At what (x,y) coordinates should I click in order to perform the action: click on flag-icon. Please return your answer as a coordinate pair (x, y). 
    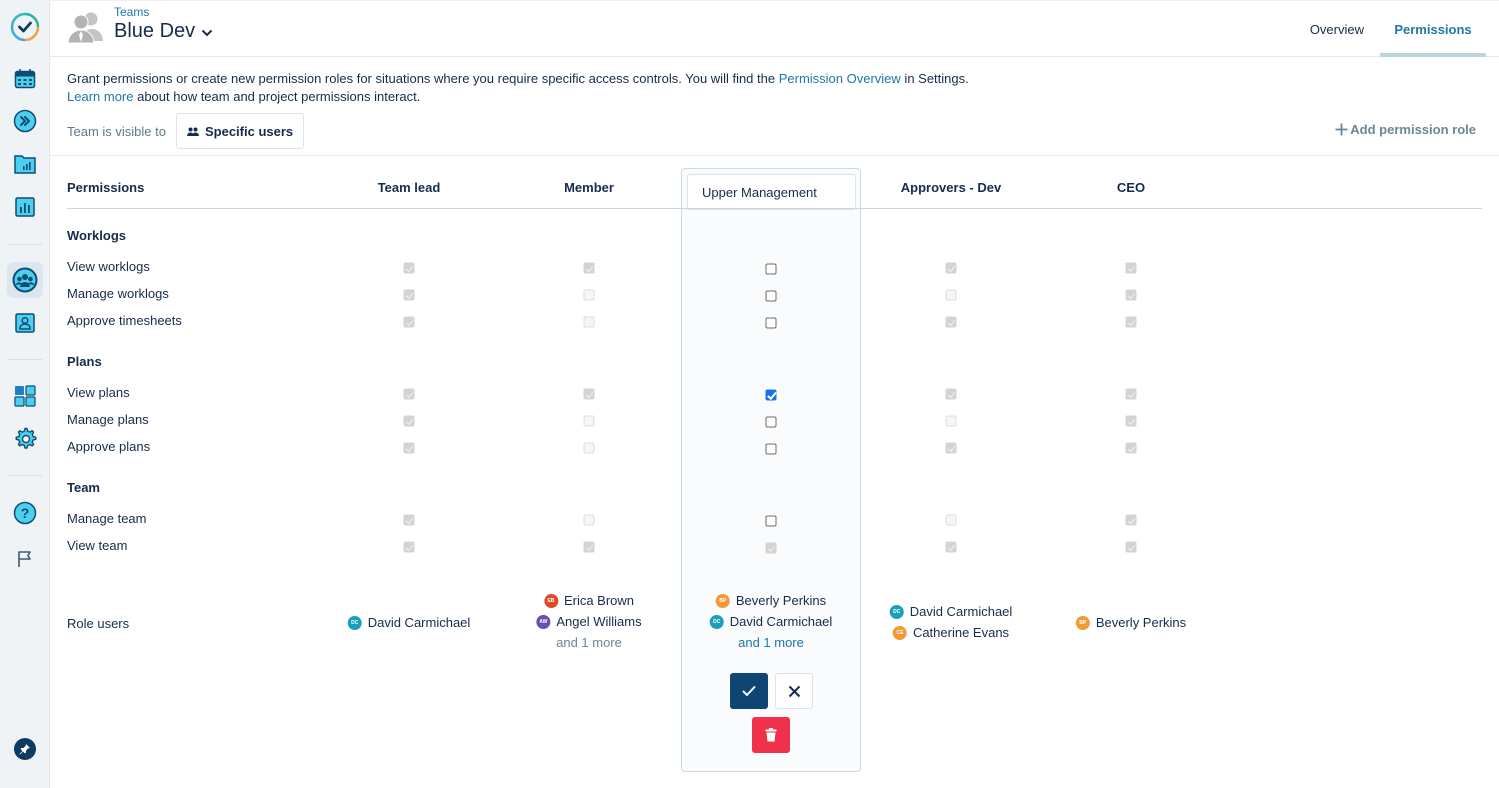
    Looking at the image, I should click on (24, 559).